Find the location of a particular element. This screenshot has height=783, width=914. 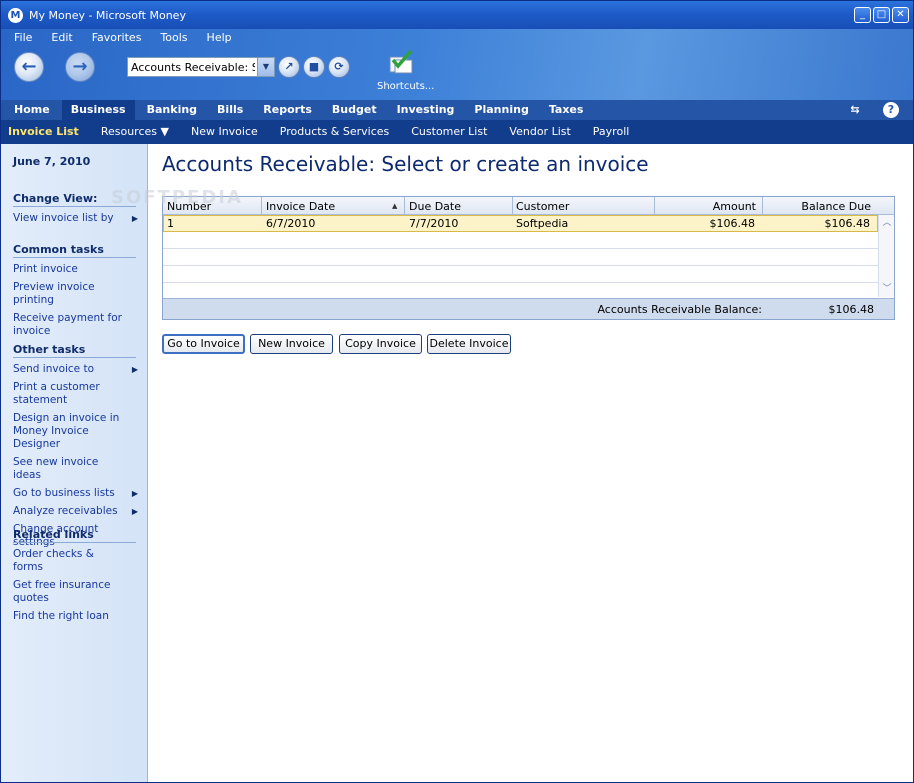

menu-edit: Edit is located at coordinates (61, 37).